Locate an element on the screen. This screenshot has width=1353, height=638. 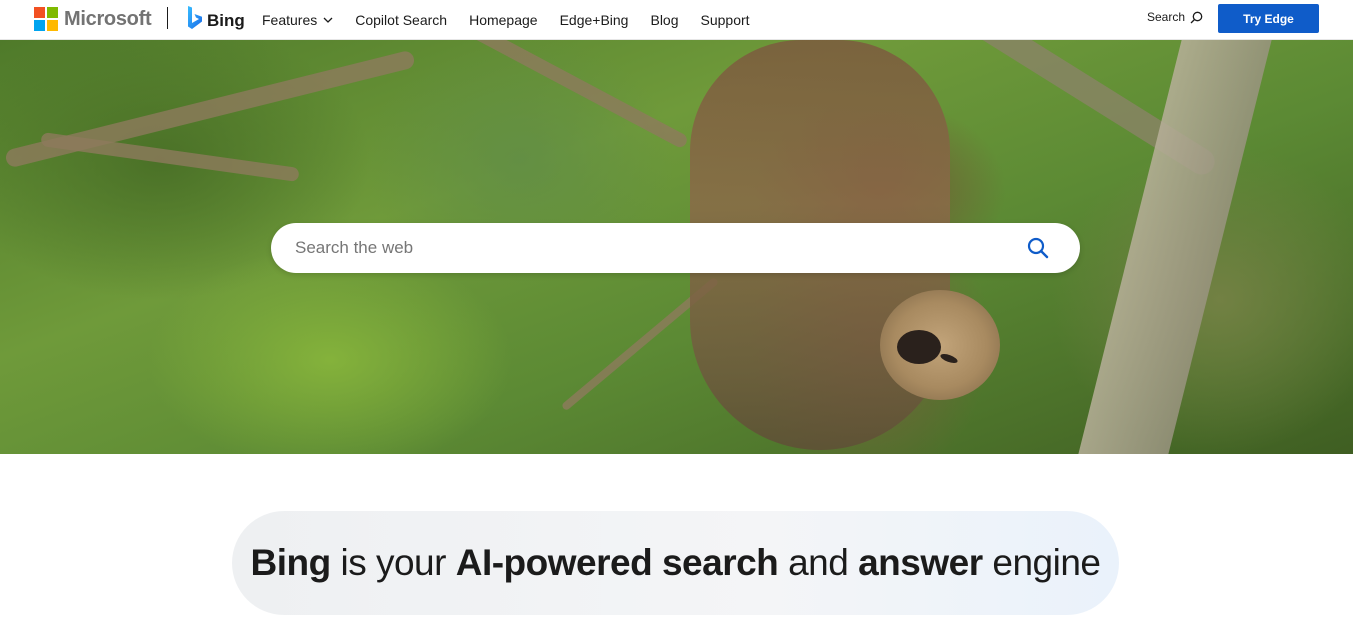
tagline-bing: Bing is located at coordinates (290, 562).